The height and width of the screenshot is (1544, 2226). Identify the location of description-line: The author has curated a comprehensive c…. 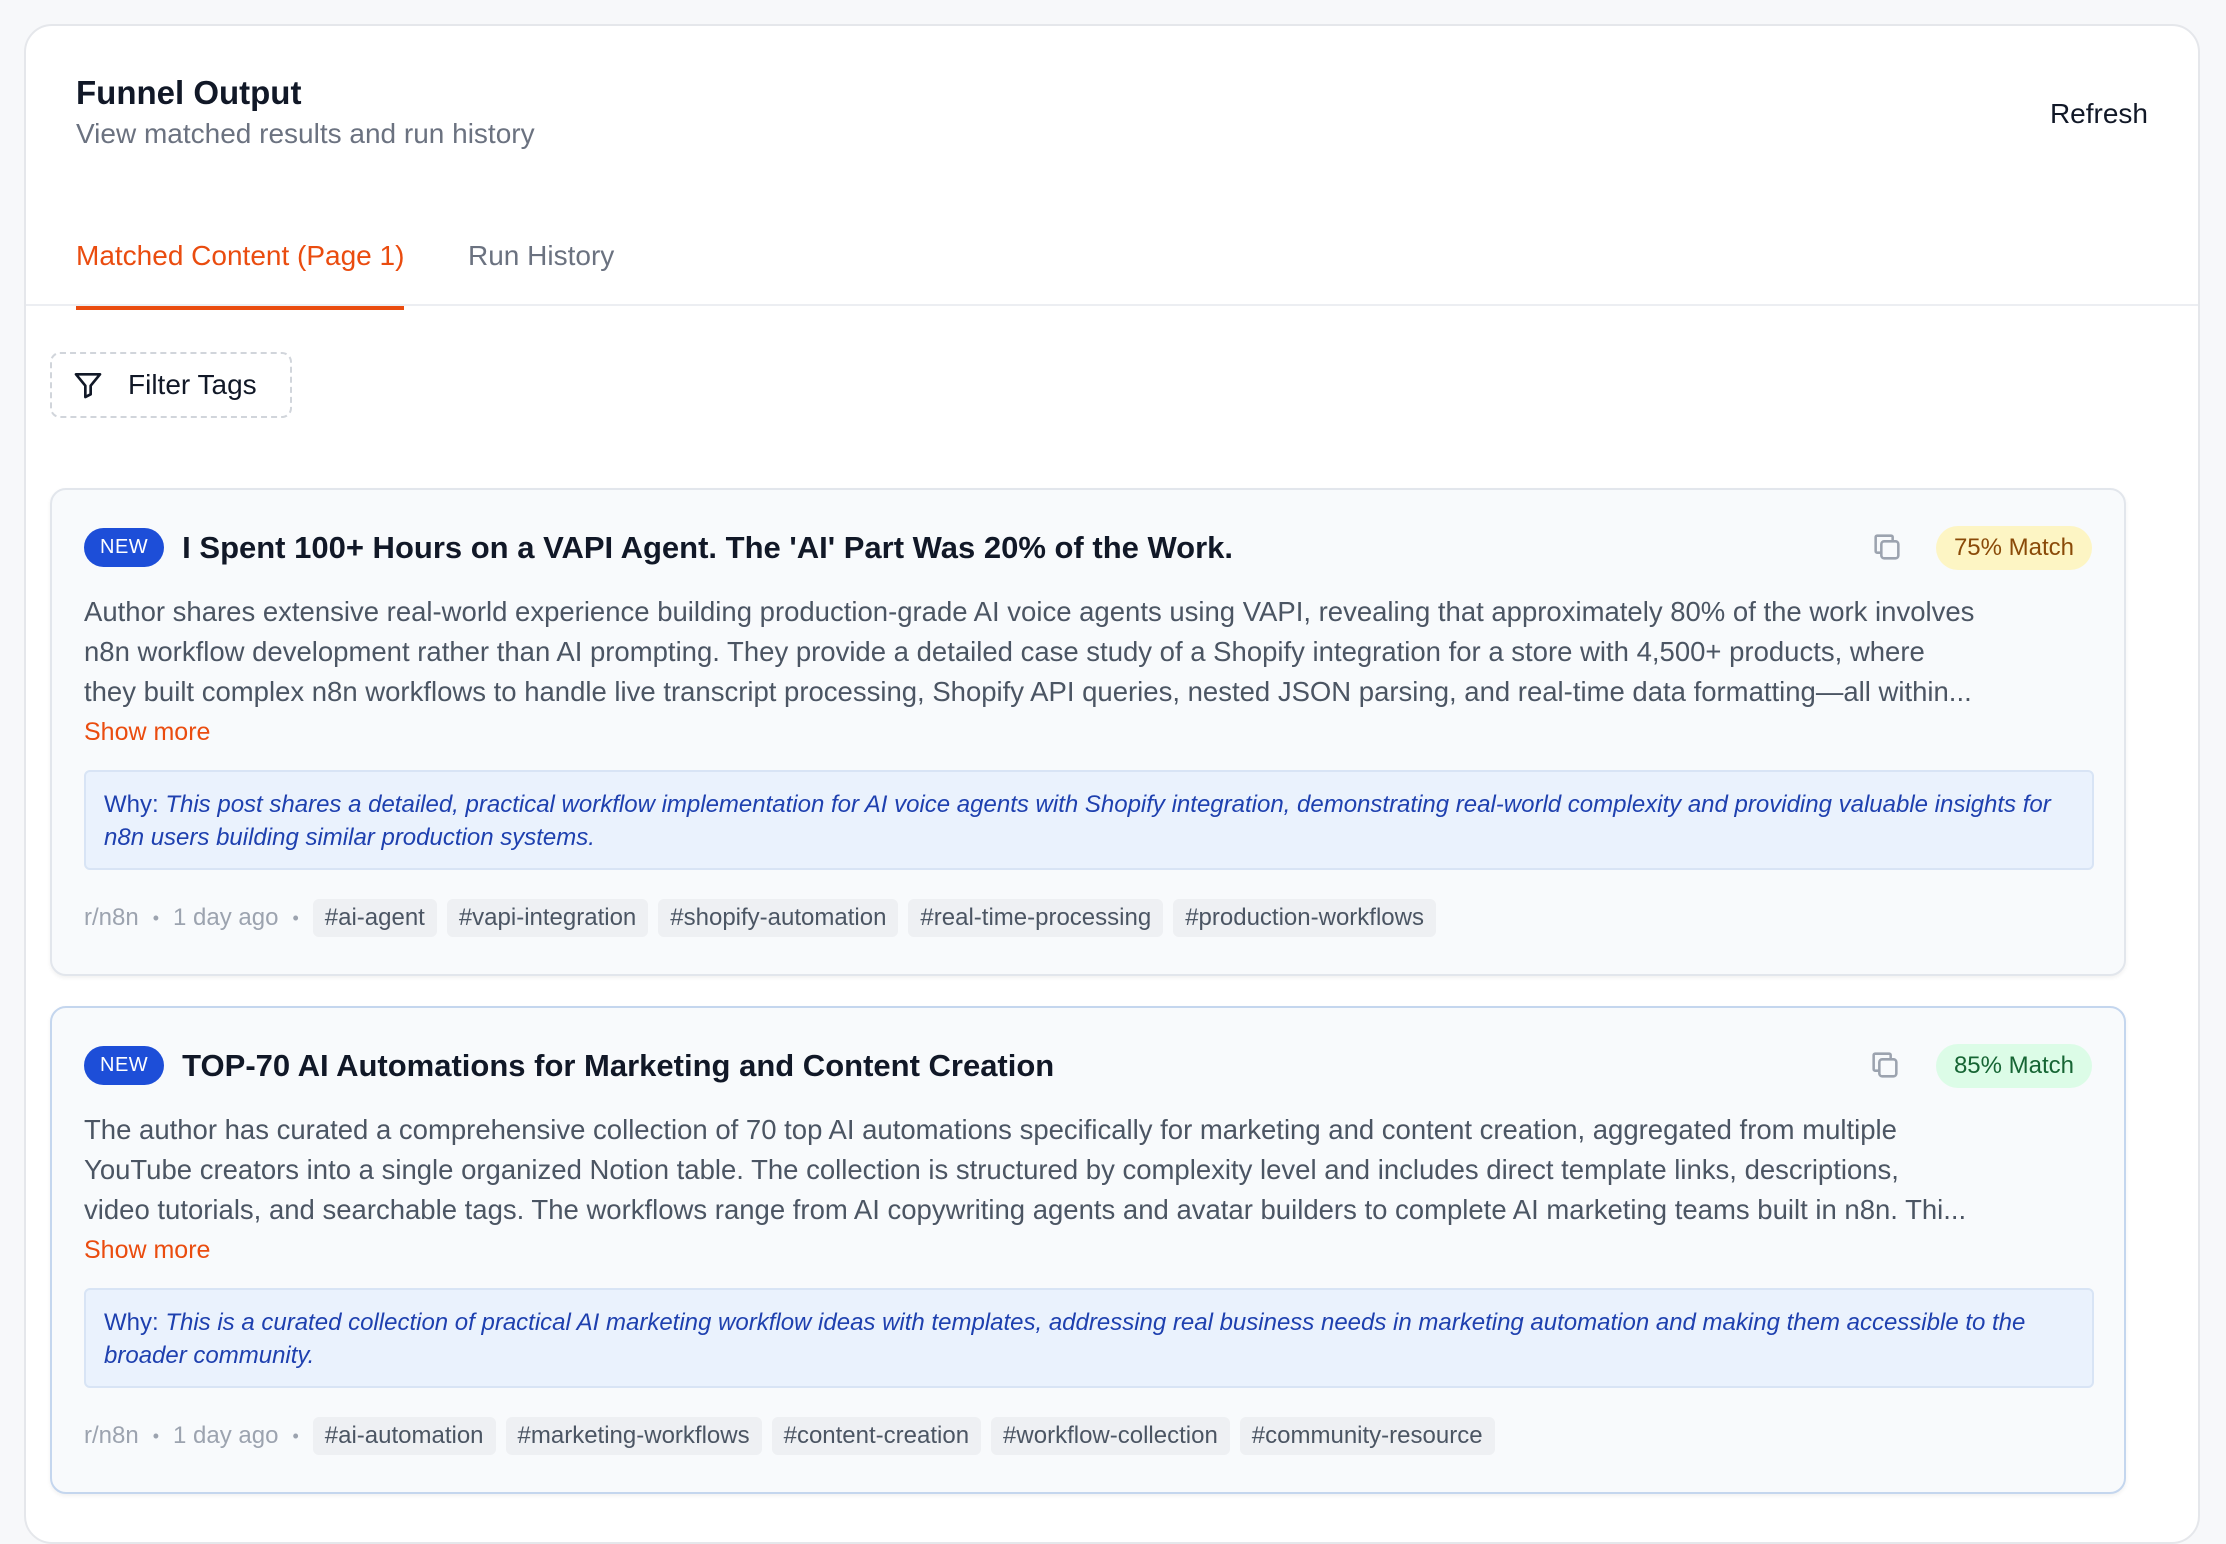
(990, 1129).